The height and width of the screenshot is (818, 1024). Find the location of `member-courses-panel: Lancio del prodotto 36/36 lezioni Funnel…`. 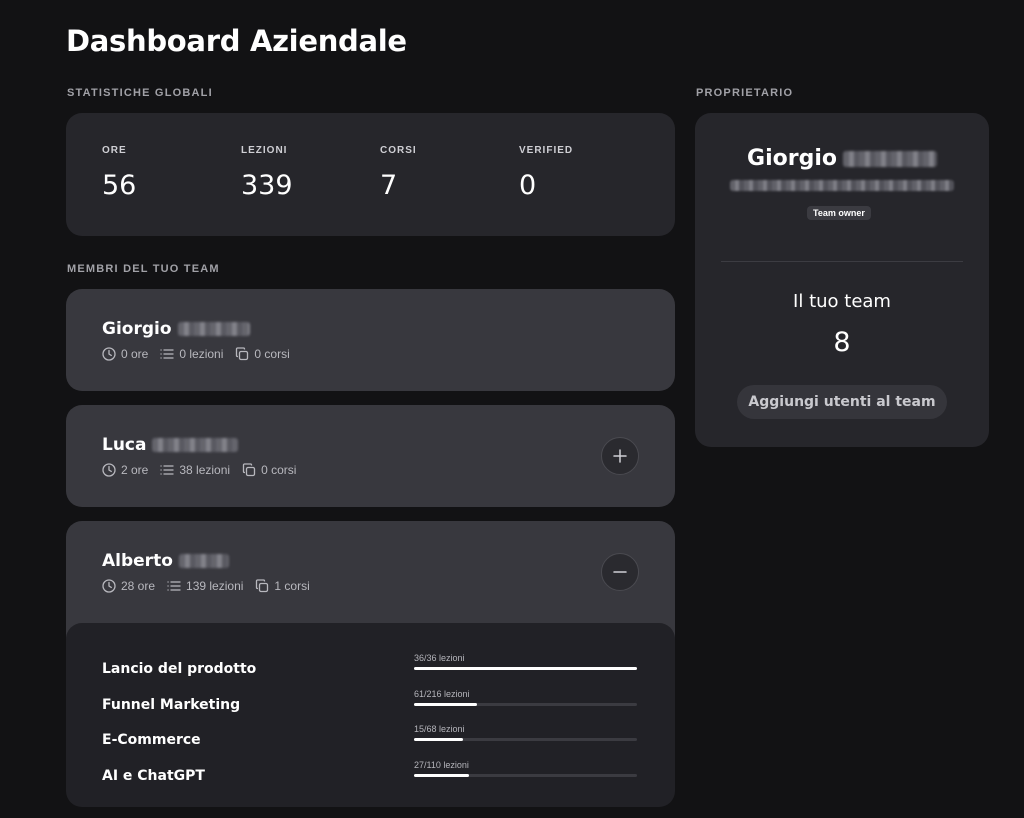

member-courses-panel: Lancio del prodotto 36/36 lezioni Funnel… is located at coordinates (370, 715).